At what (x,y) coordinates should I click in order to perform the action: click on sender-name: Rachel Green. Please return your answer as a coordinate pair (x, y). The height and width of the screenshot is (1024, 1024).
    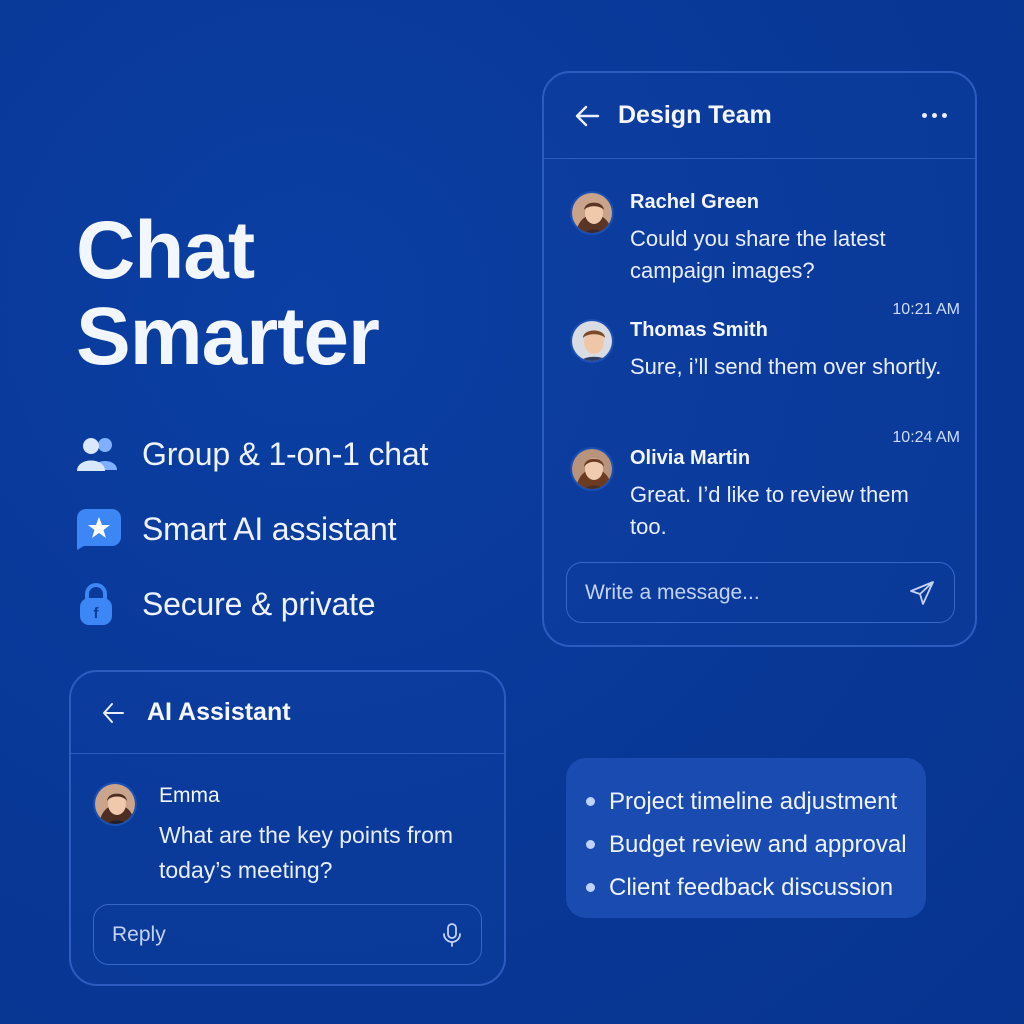
    Looking at the image, I should click on (694, 202).